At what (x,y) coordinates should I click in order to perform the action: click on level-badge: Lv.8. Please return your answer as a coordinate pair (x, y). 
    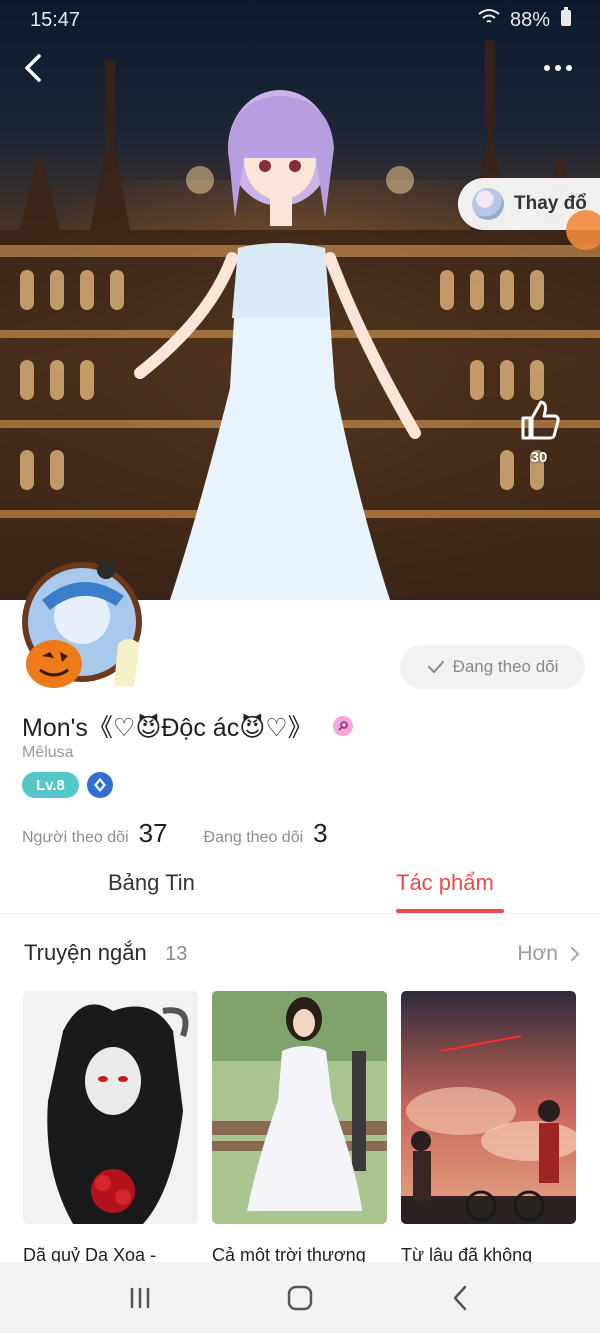
    Looking at the image, I should click on (50, 785).